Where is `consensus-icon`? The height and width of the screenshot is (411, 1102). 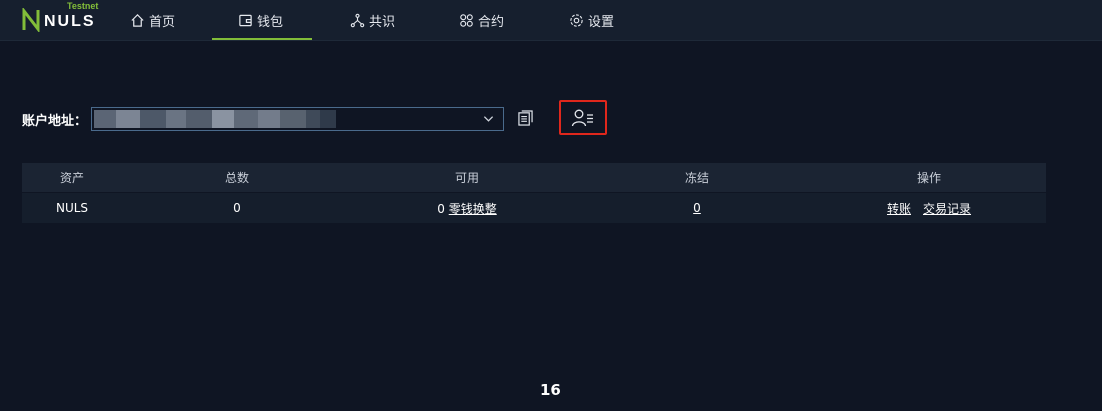
consensus-icon is located at coordinates (357, 20).